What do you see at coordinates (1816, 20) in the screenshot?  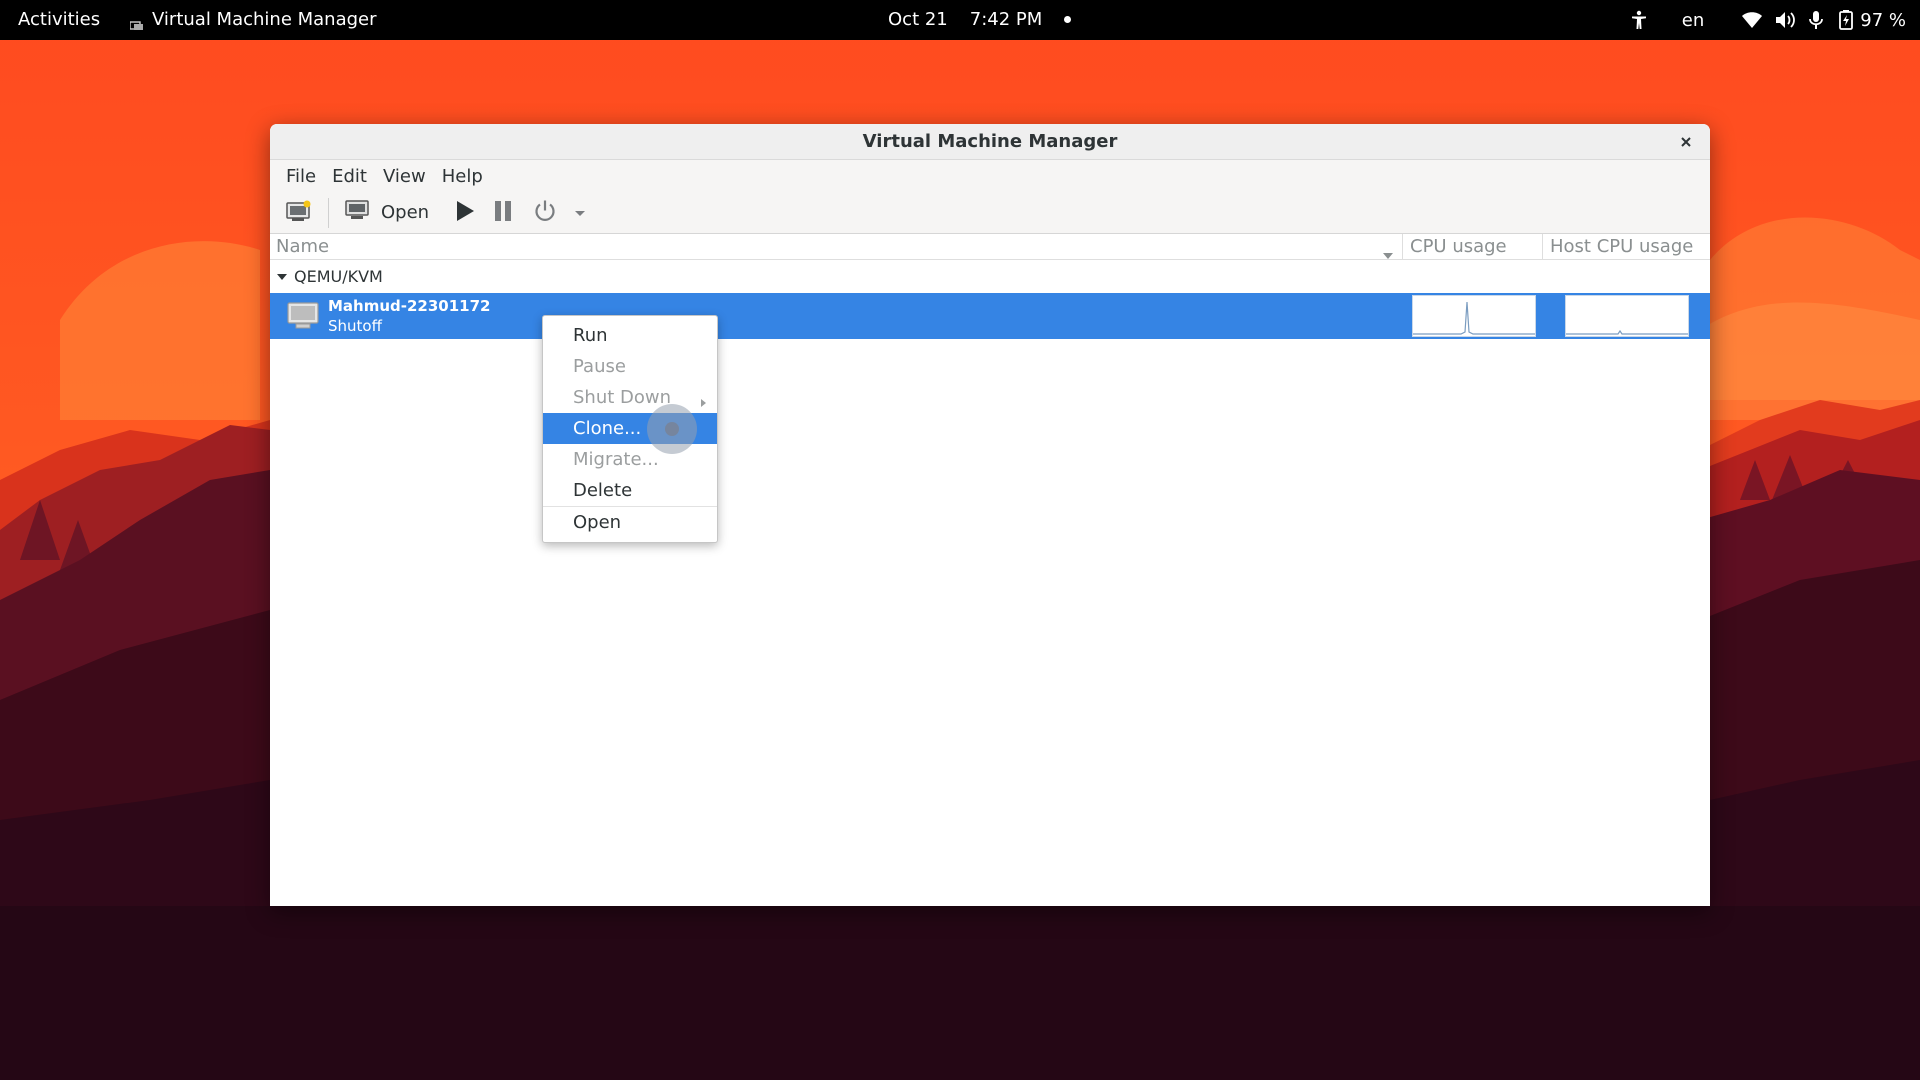 I see `microphone-icon` at bounding box center [1816, 20].